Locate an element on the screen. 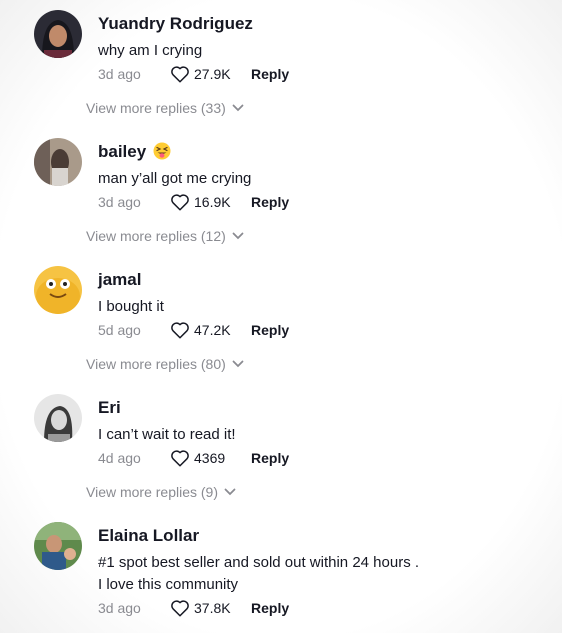 This screenshot has height=633, width=562. comment-actions: 4d ago 4369 Reply is located at coordinates (193, 458).